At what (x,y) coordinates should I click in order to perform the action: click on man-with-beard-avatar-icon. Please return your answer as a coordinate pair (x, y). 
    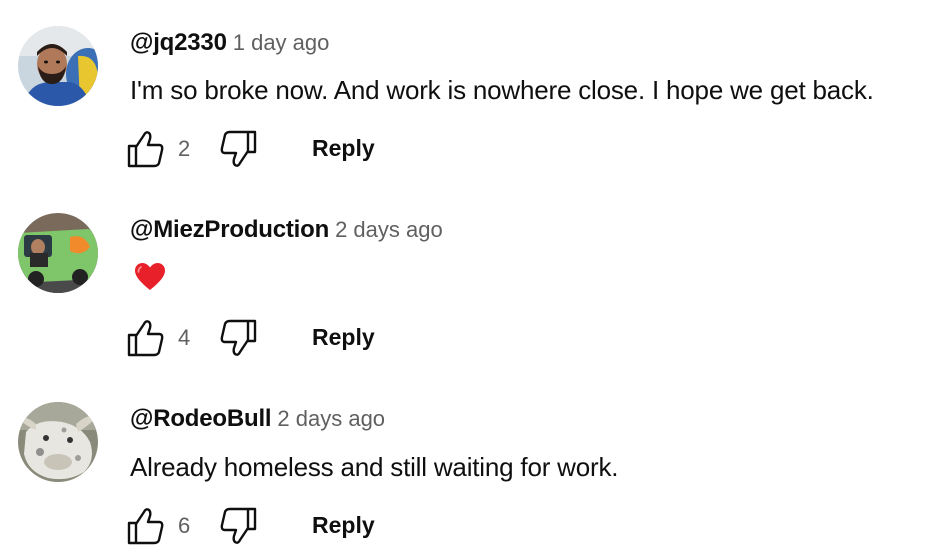
    Looking at the image, I should click on (58, 66).